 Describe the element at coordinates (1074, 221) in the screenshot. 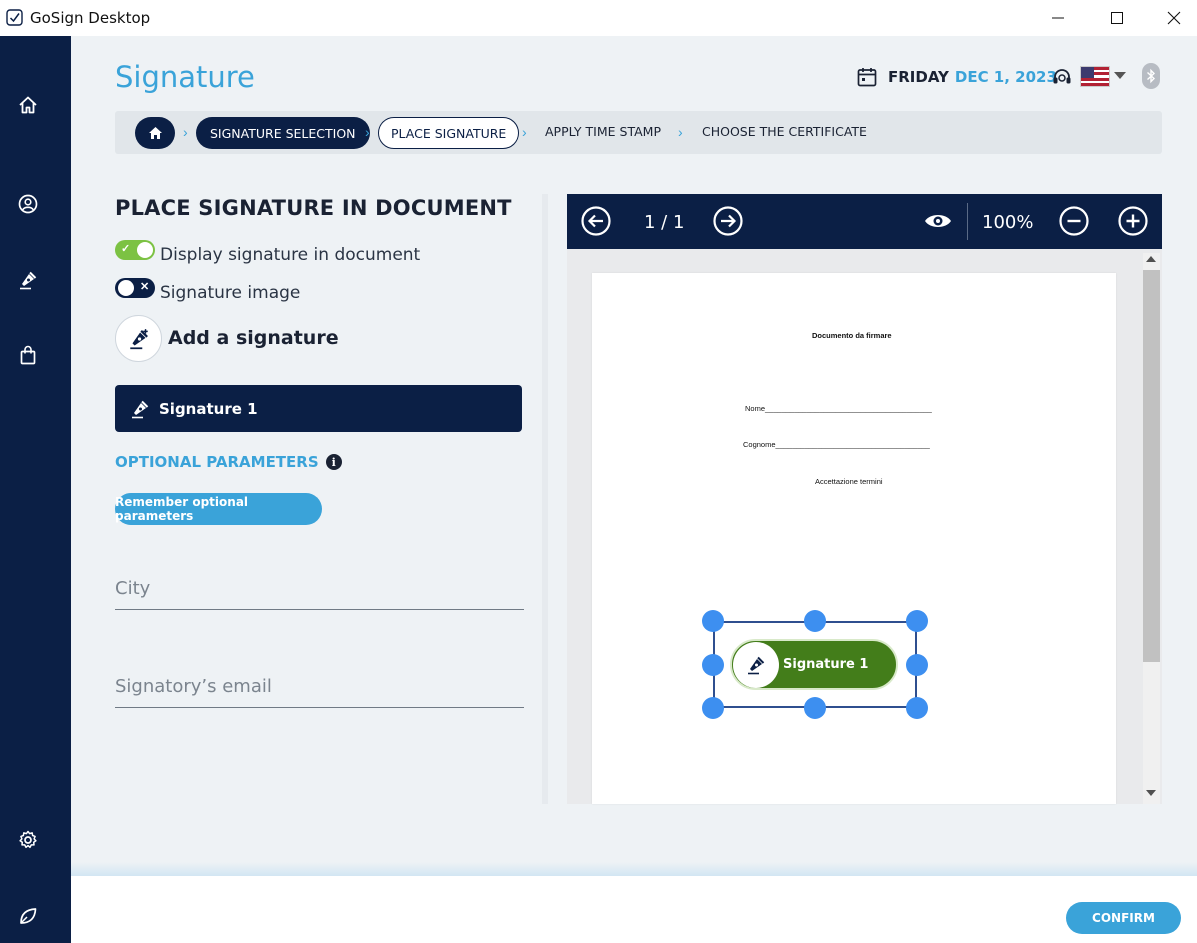

I see `zoom-out-icon` at that location.